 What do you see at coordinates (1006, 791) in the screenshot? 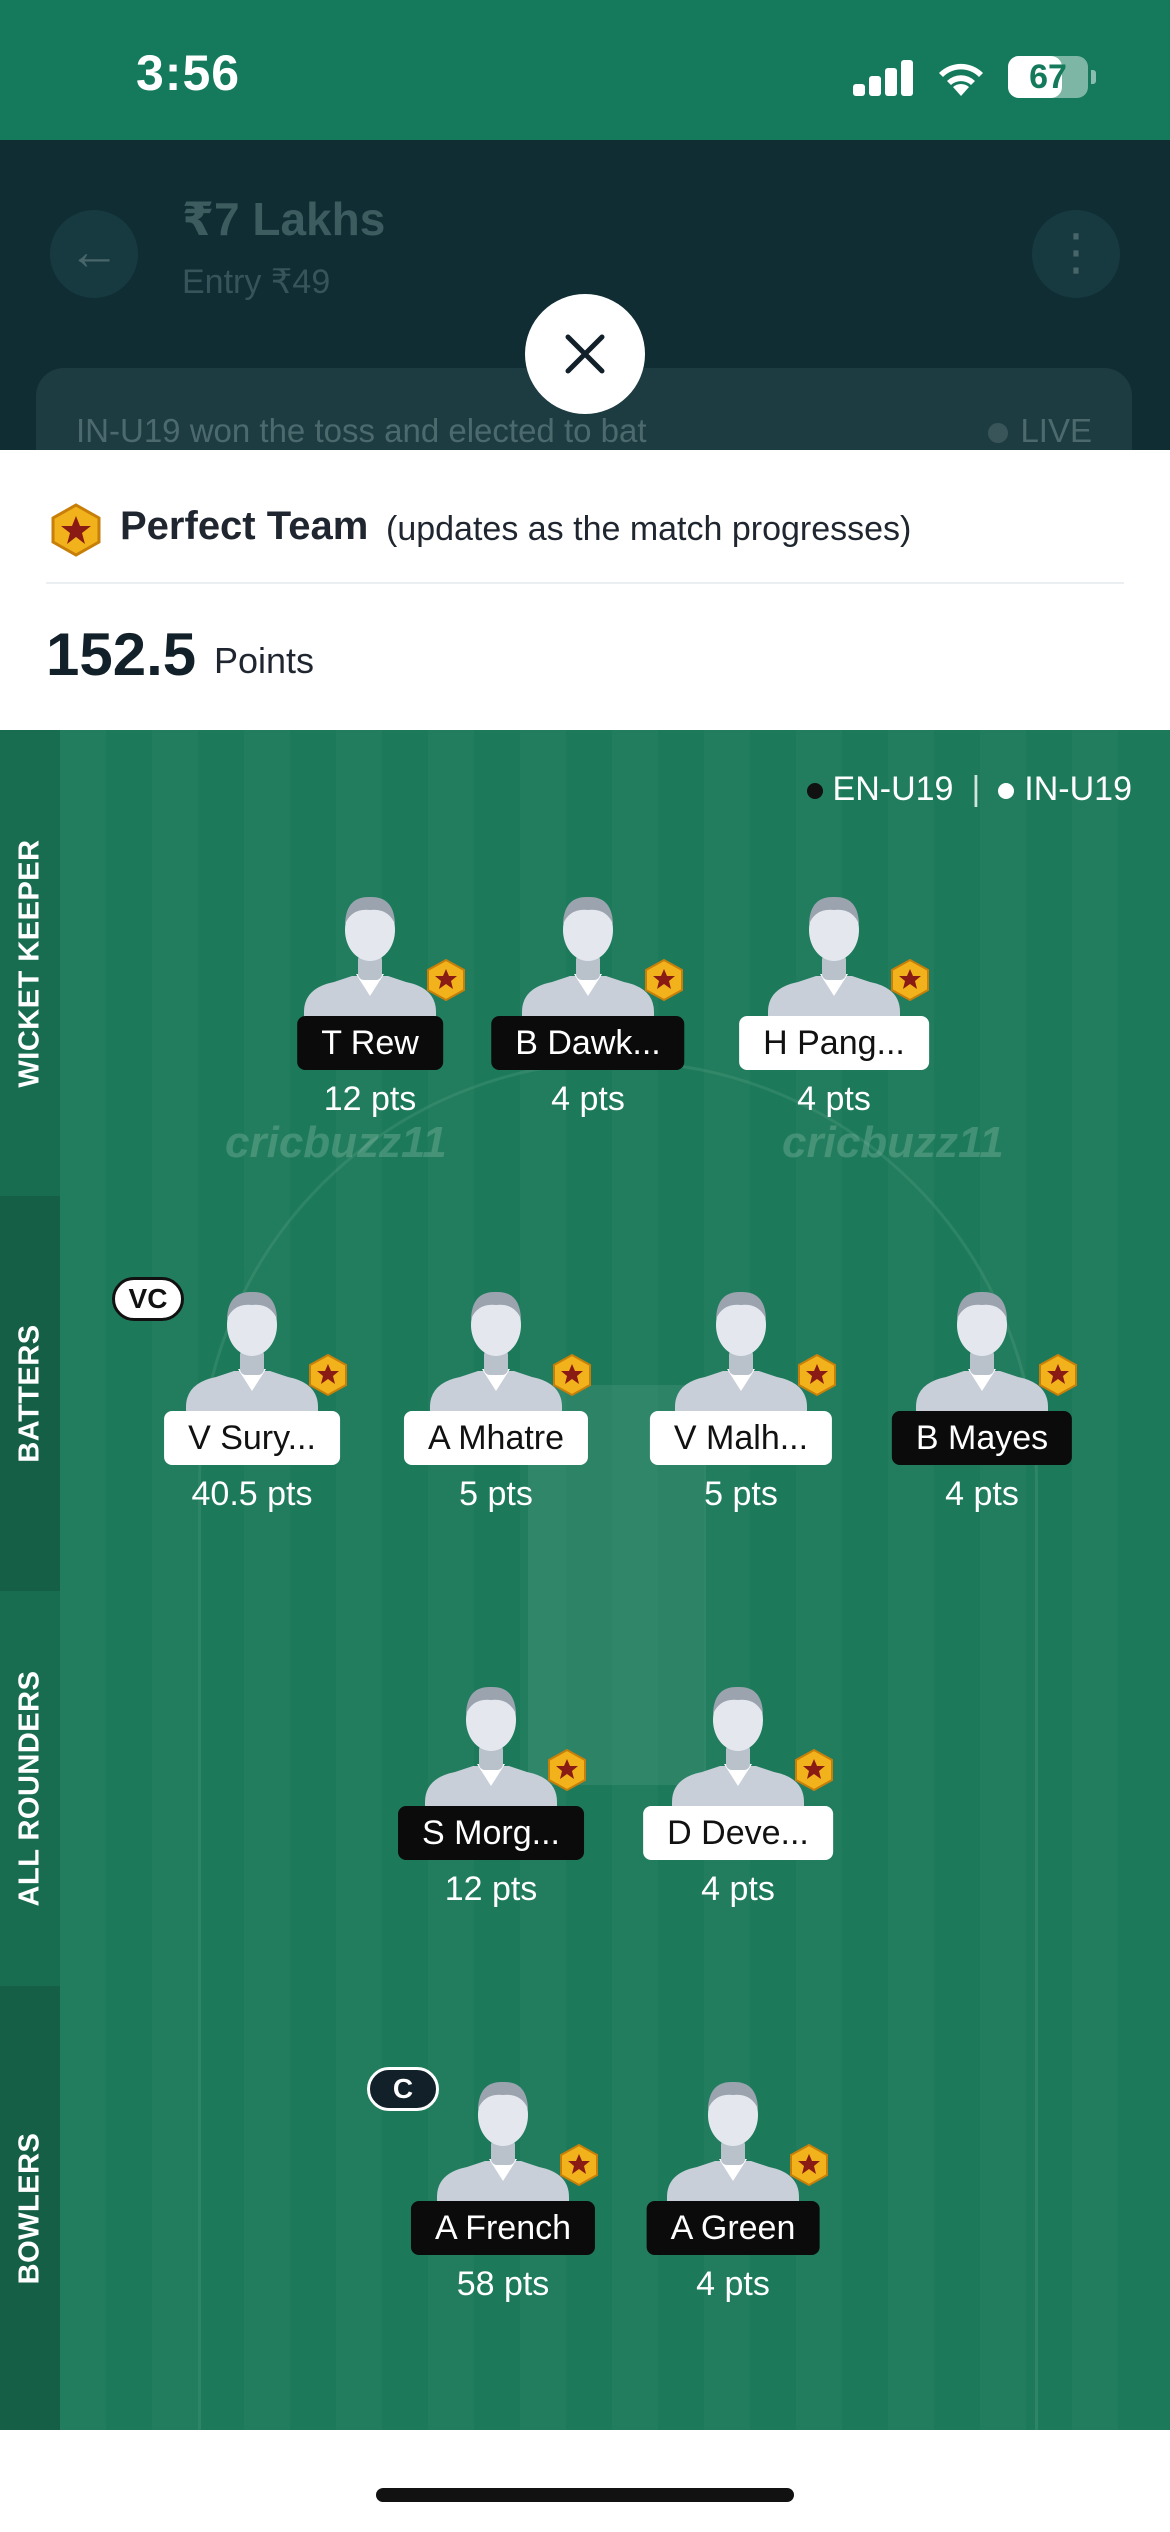
I see `team2-dot-icon` at bounding box center [1006, 791].